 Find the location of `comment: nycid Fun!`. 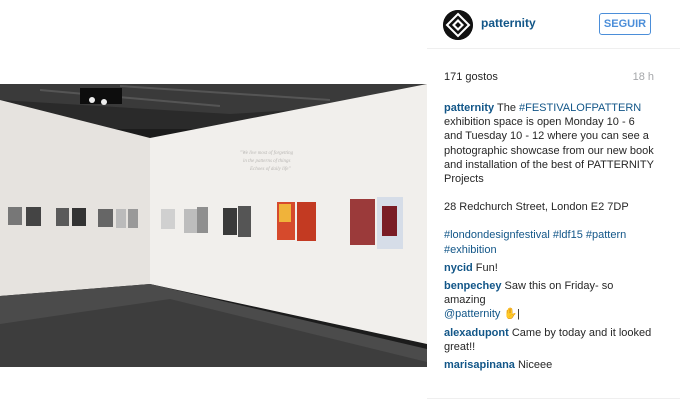

comment: nycid Fun! is located at coordinates (549, 268).